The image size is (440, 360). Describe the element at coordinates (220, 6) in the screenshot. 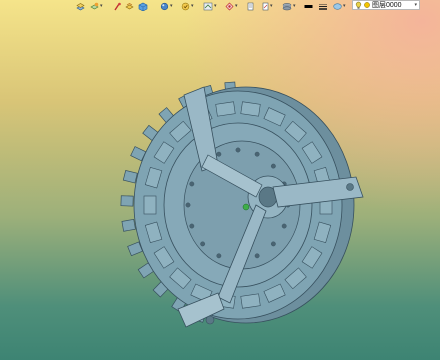

I see `layer-toolbar: ▾ ▾ ▾ ▾ ▾ ▾ ▾ ▾ 图层0000 ▾` at that location.